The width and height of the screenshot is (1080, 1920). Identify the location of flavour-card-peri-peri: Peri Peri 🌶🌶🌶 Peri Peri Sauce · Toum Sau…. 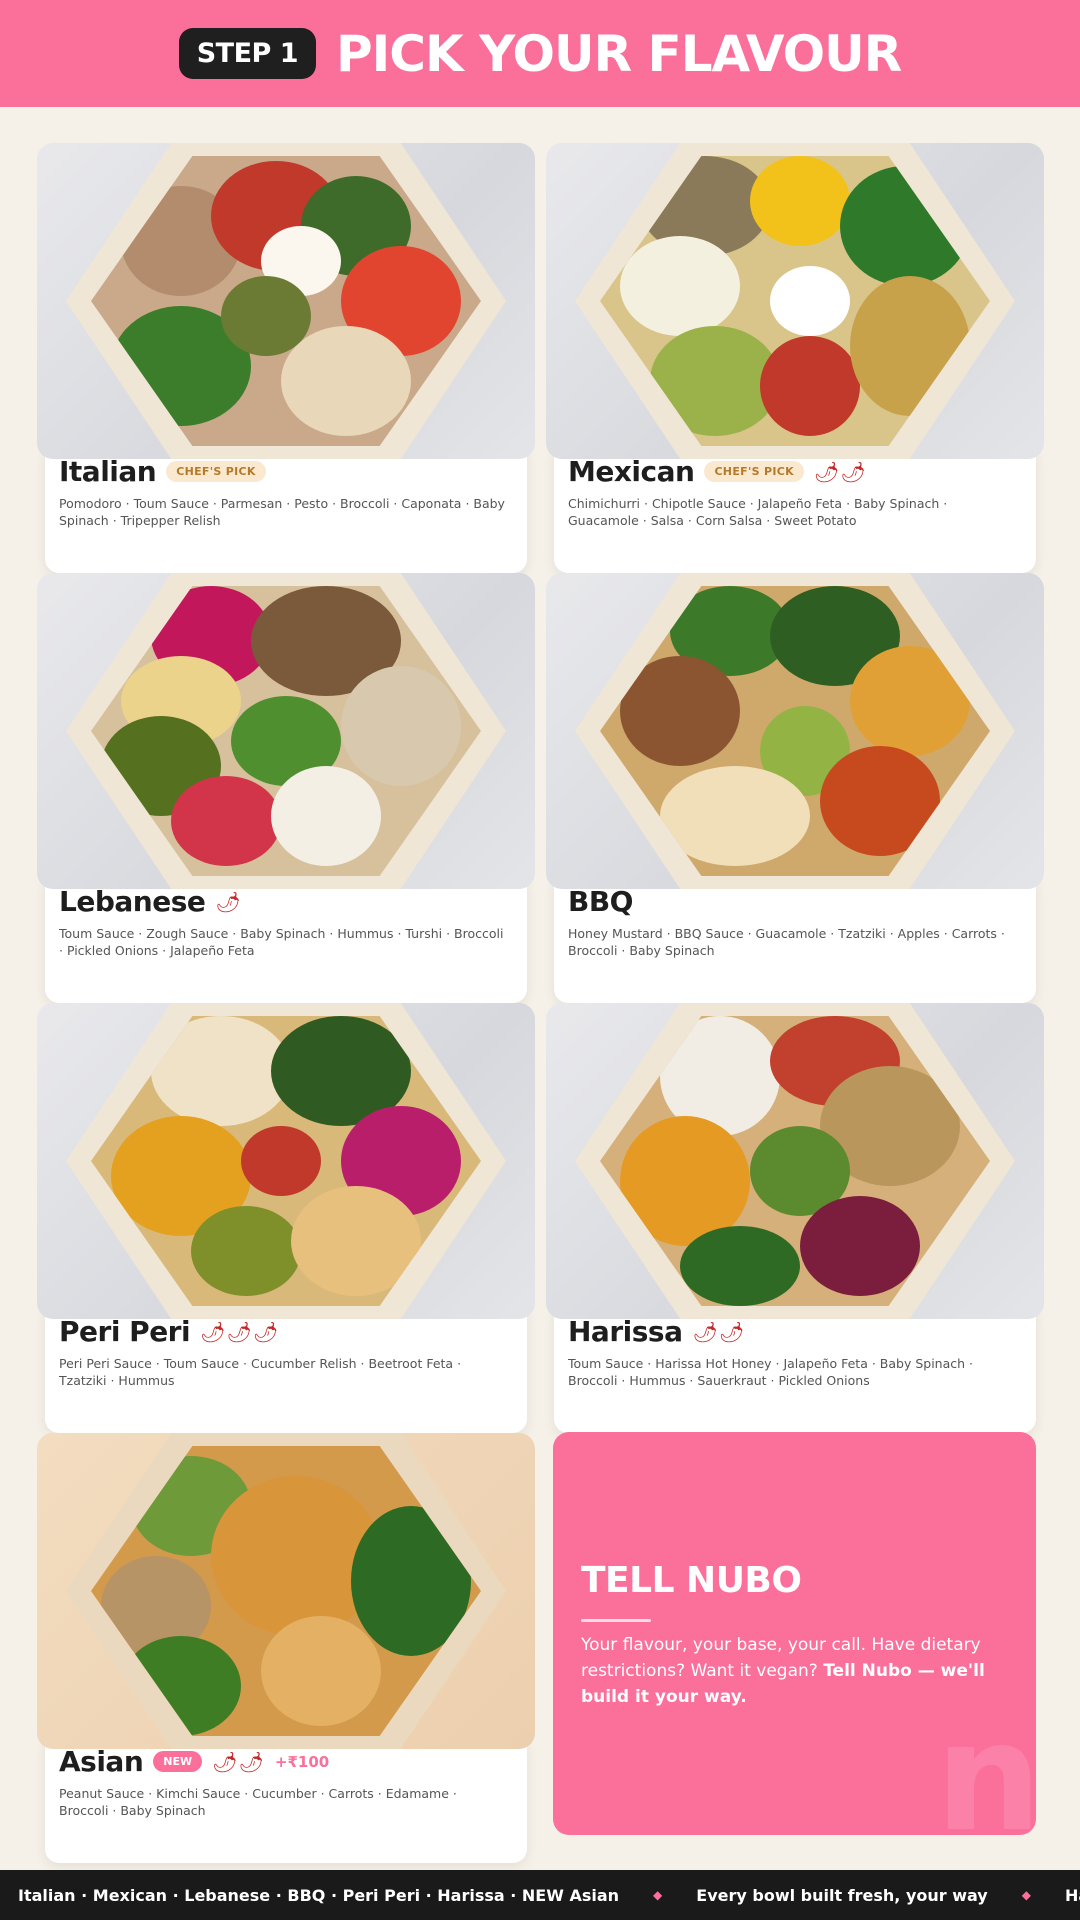
(286, 1218).